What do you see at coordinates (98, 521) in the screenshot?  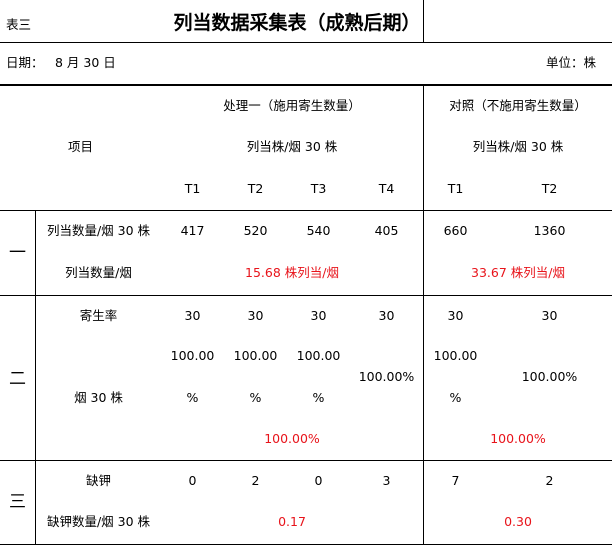 I see `row-label: 缺钾数量/烟 30 株` at bounding box center [98, 521].